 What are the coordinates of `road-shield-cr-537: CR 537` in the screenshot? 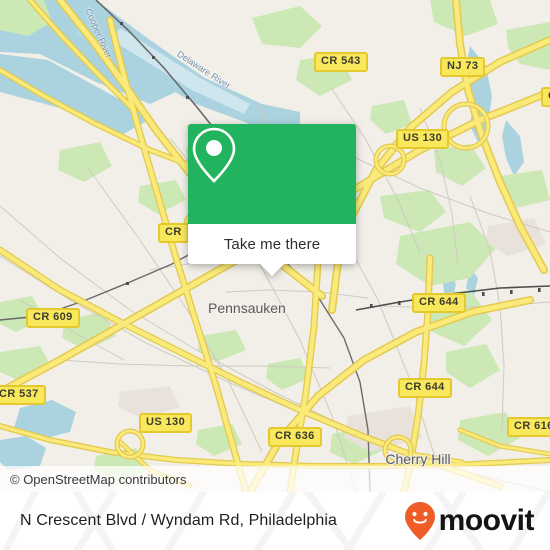 It's located at (23, 395).